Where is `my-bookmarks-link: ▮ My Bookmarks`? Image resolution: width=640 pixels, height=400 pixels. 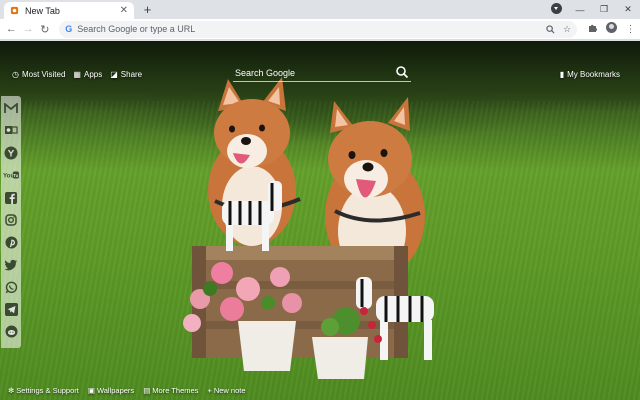 my-bookmarks-link: ▮ My Bookmarks is located at coordinates (590, 74).